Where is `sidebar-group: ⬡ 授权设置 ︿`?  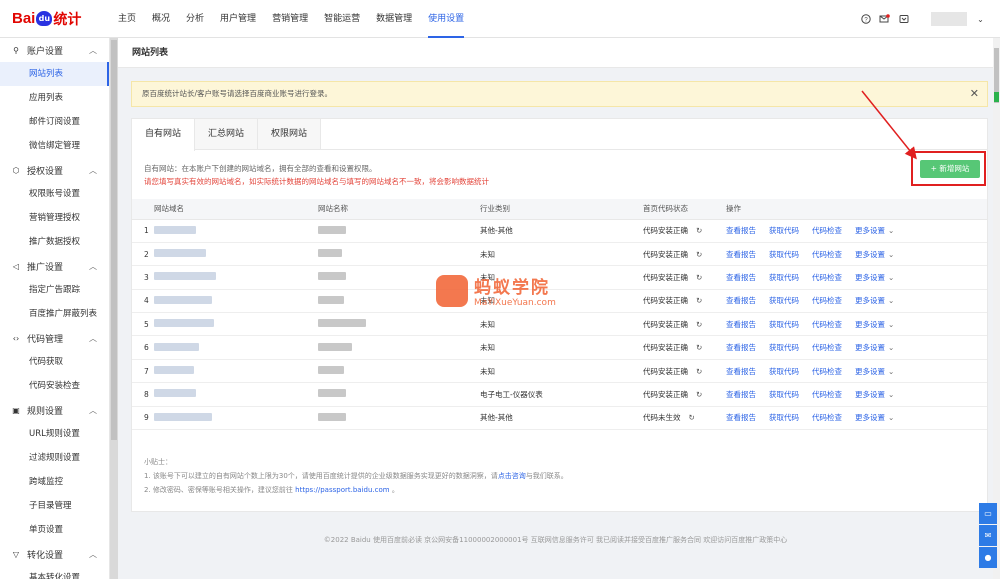
sidebar-group: ⬡ 授权设置 ︿ is located at coordinates (54, 170).